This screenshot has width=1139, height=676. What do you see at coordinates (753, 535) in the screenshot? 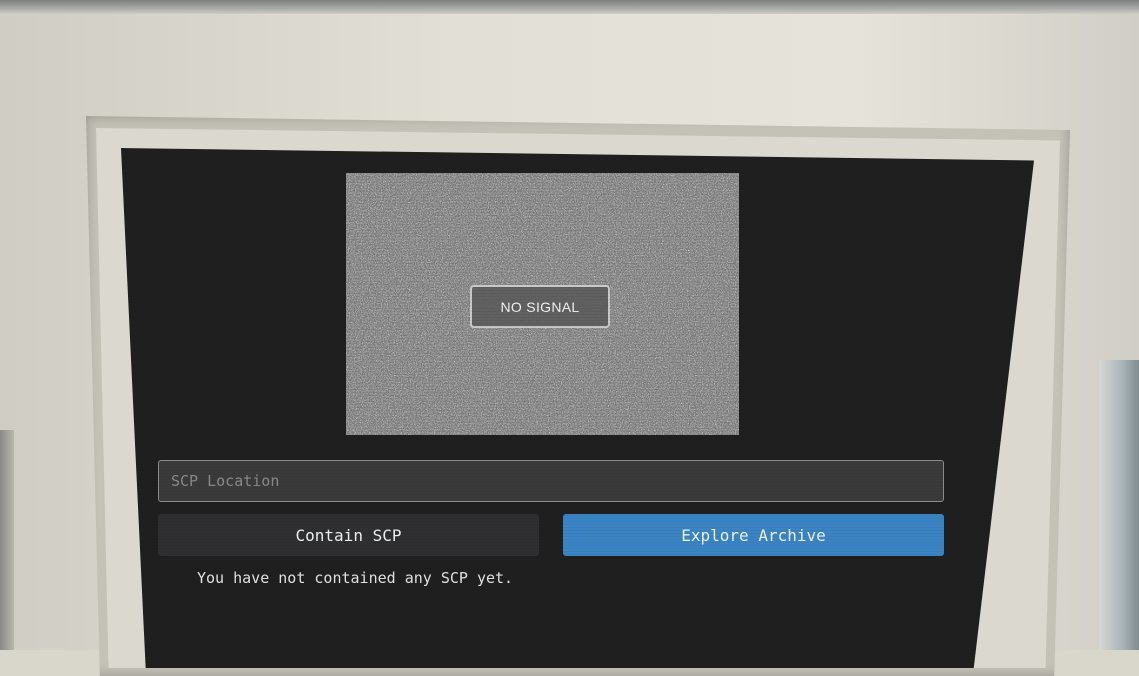
I see `explore-archive-button: Explore Archive` at bounding box center [753, 535].